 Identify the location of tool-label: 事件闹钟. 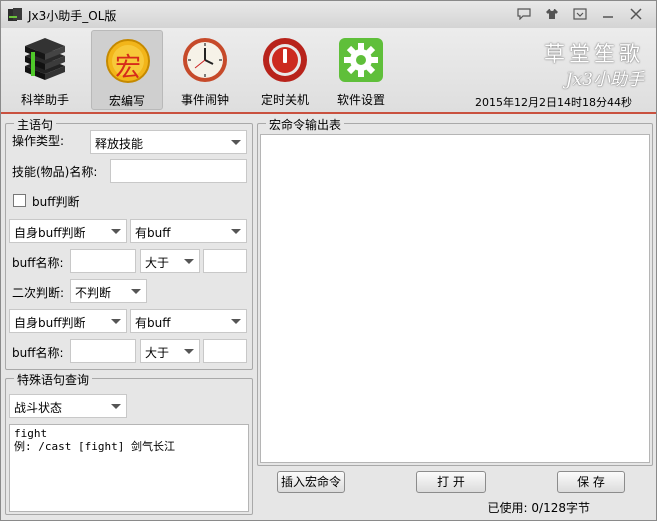
(204, 100).